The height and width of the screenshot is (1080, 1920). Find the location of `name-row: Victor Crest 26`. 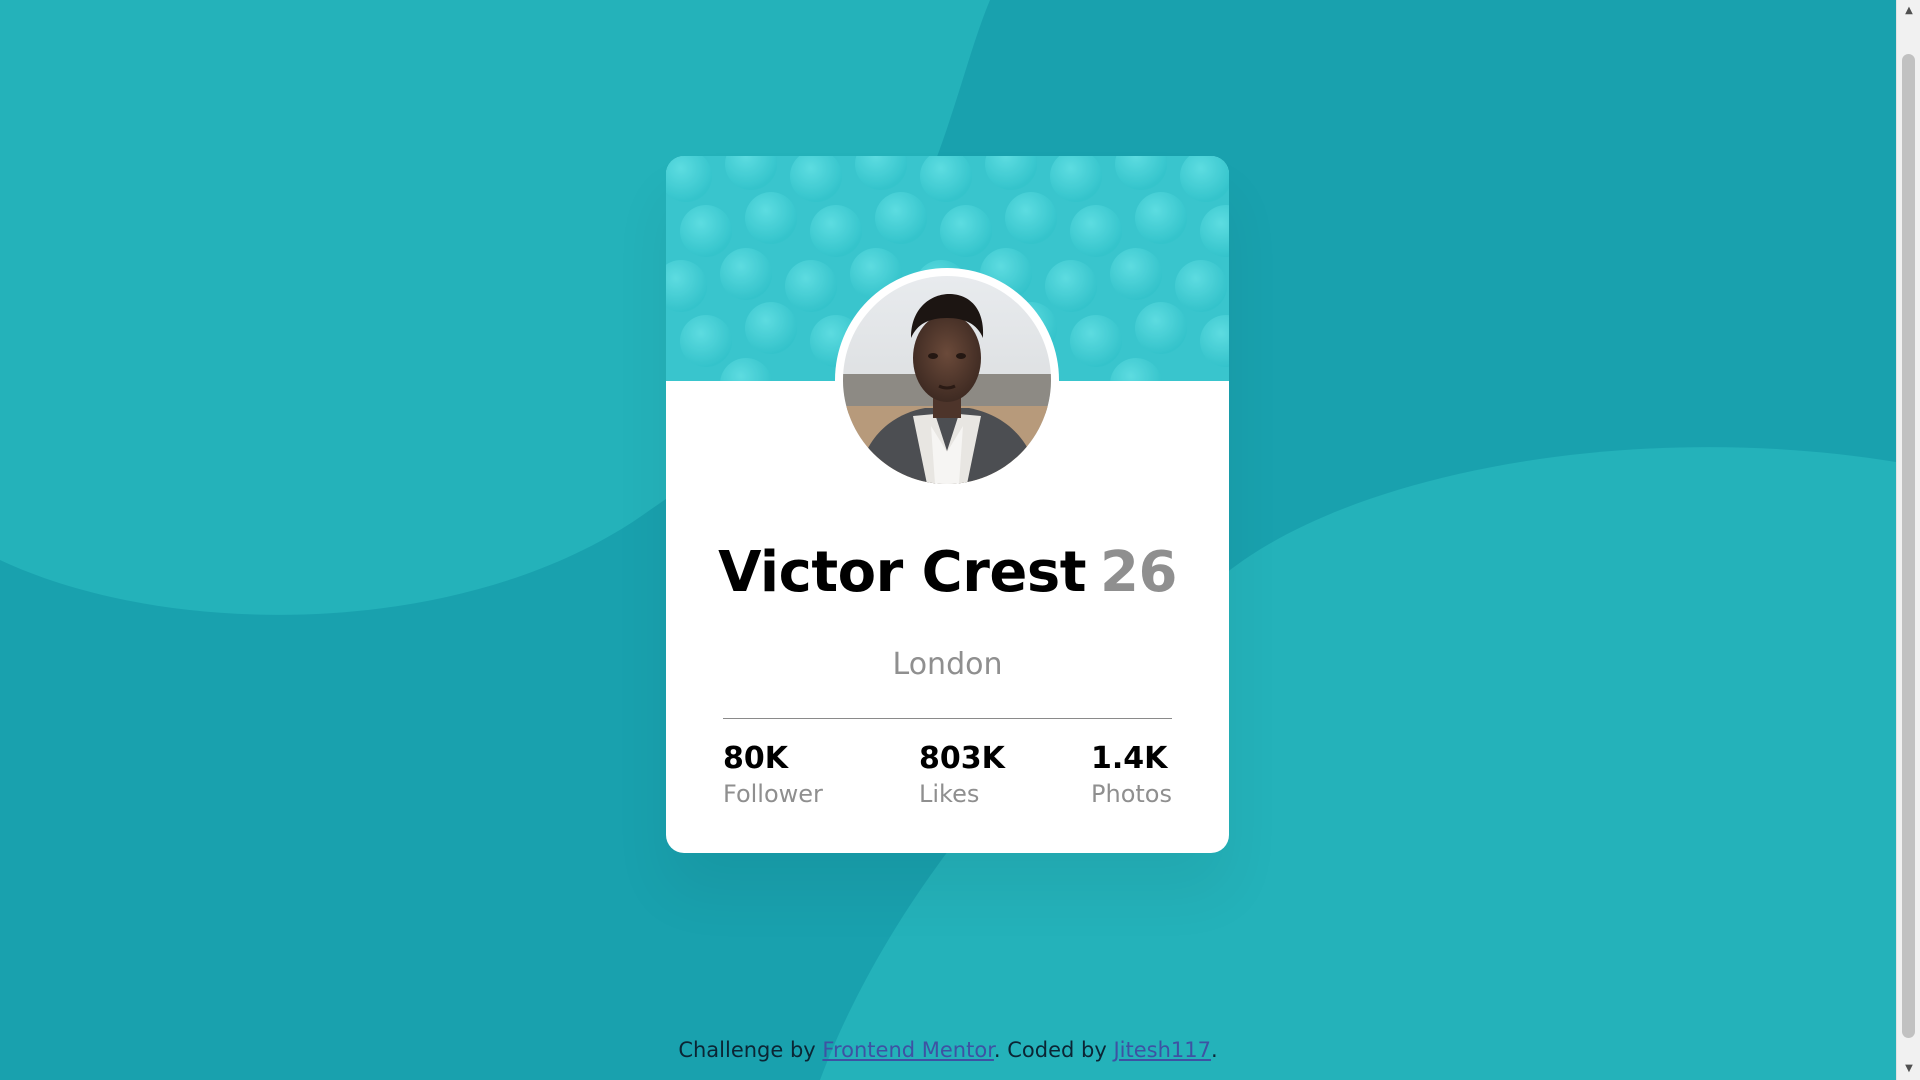

name-row: Victor Crest 26 is located at coordinates (947, 573).